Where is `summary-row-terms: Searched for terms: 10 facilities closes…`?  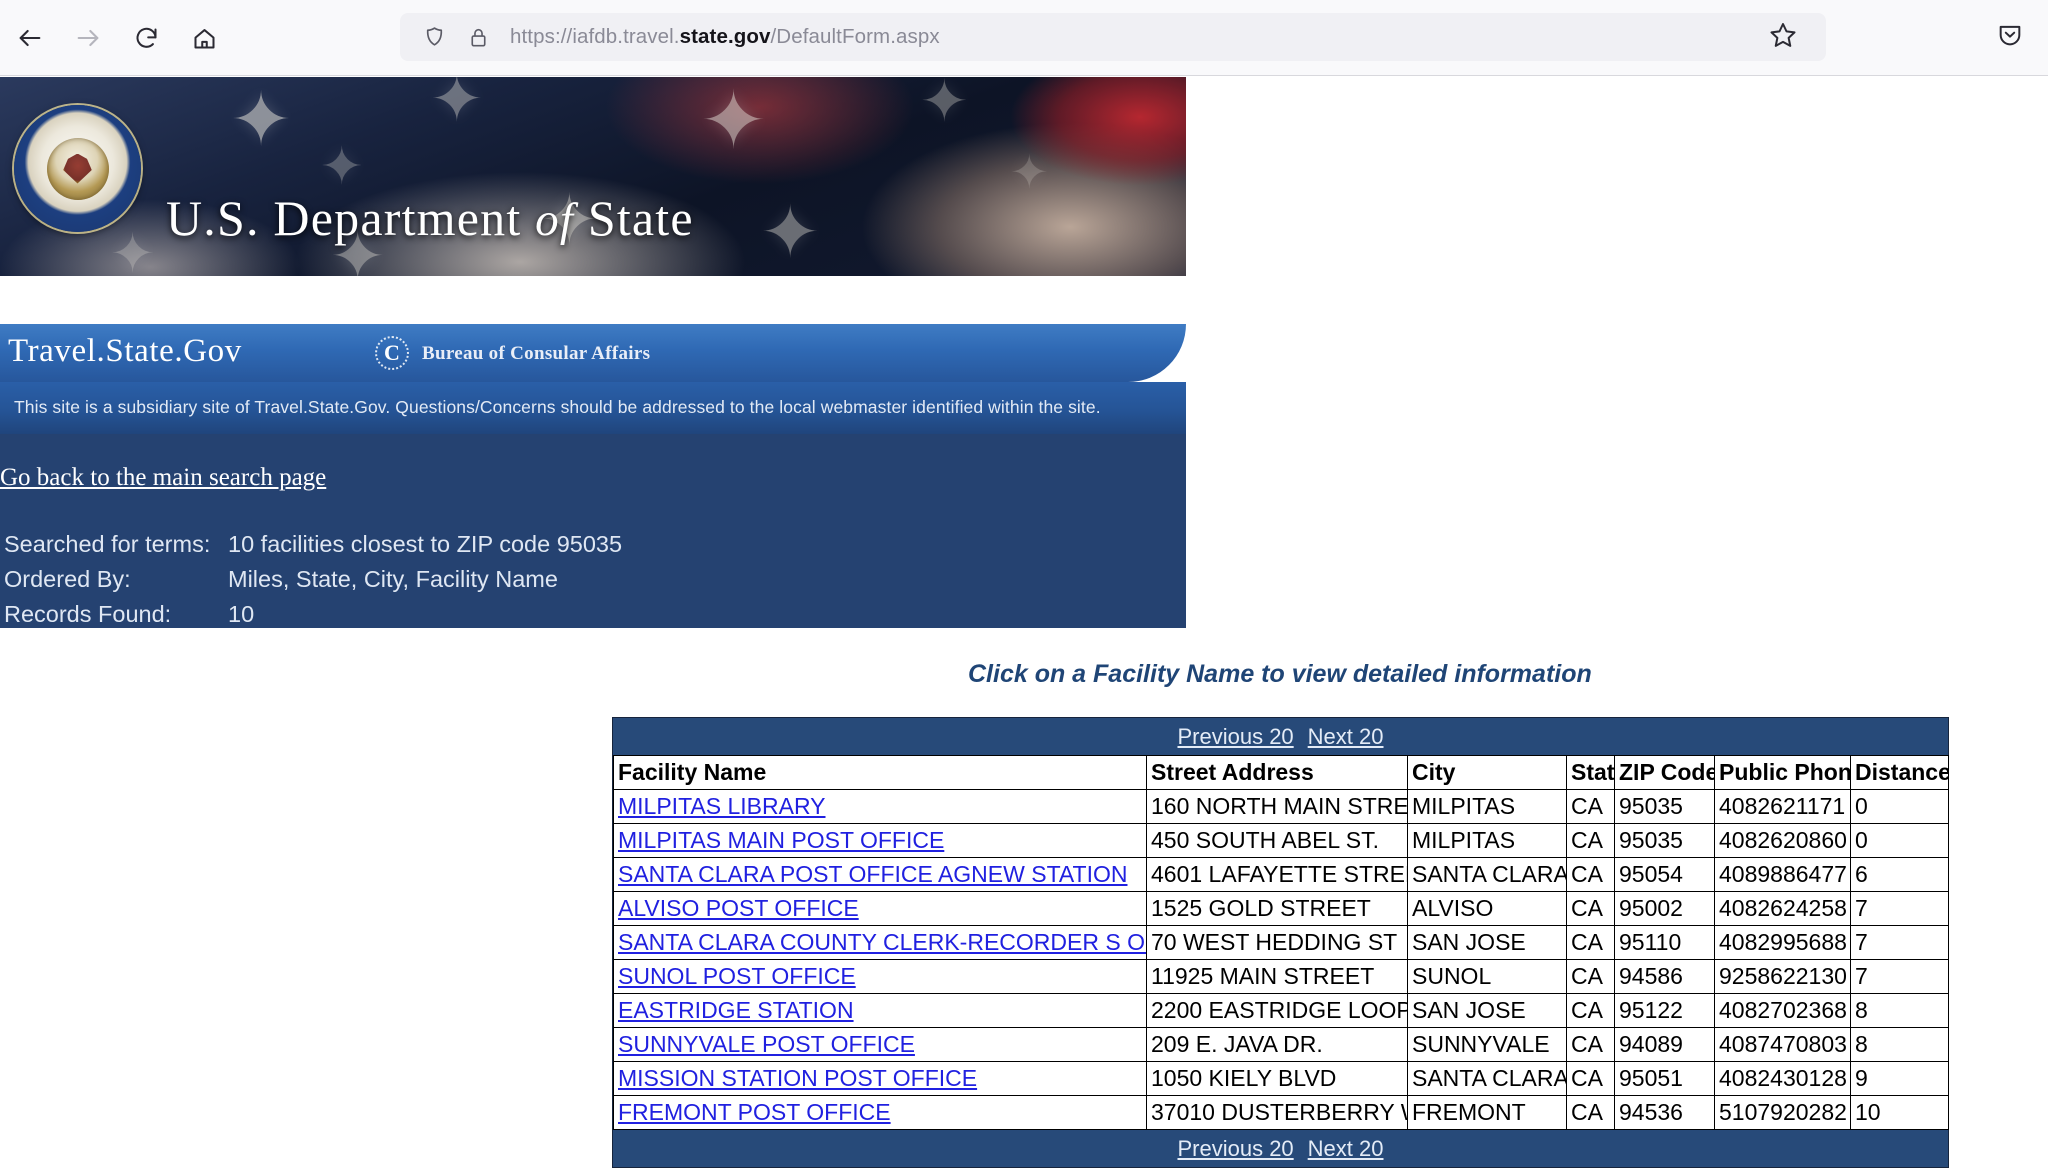 summary-row-terms: Searched for terms: 10 facilities closes… is located at coordinates (313, 544).